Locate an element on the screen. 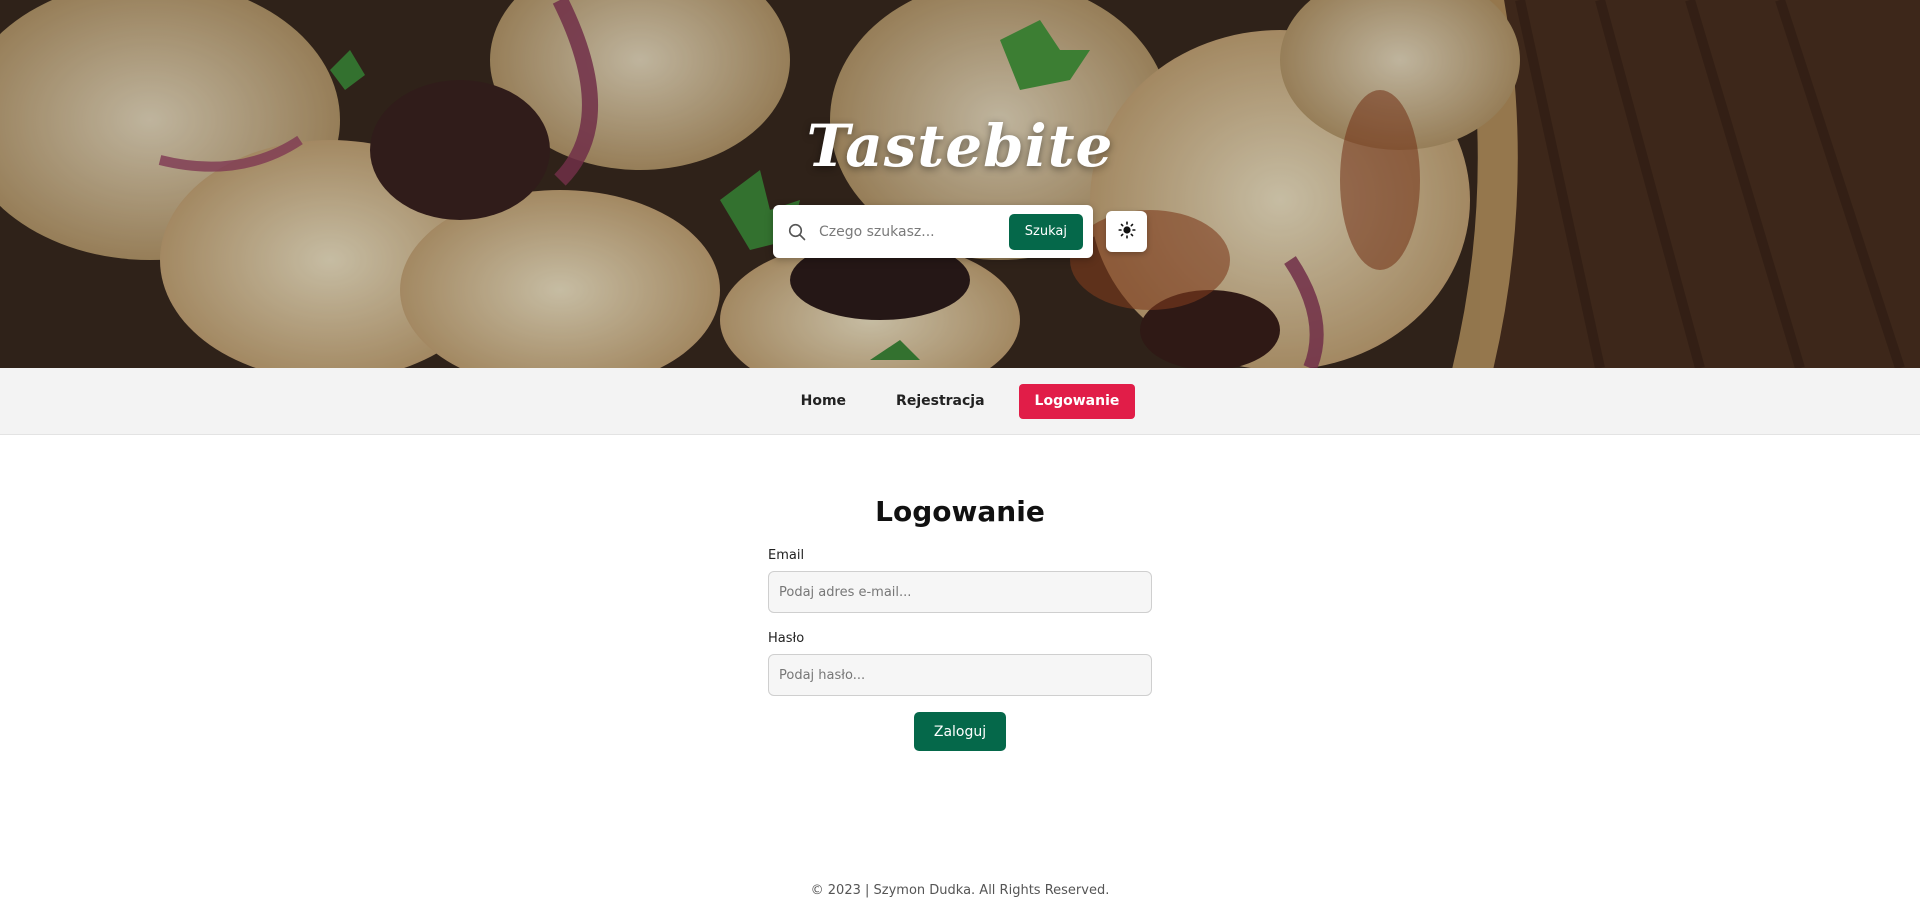 This screenshot has height=919, width=1920. email-field is located at coordinates (960, 592).